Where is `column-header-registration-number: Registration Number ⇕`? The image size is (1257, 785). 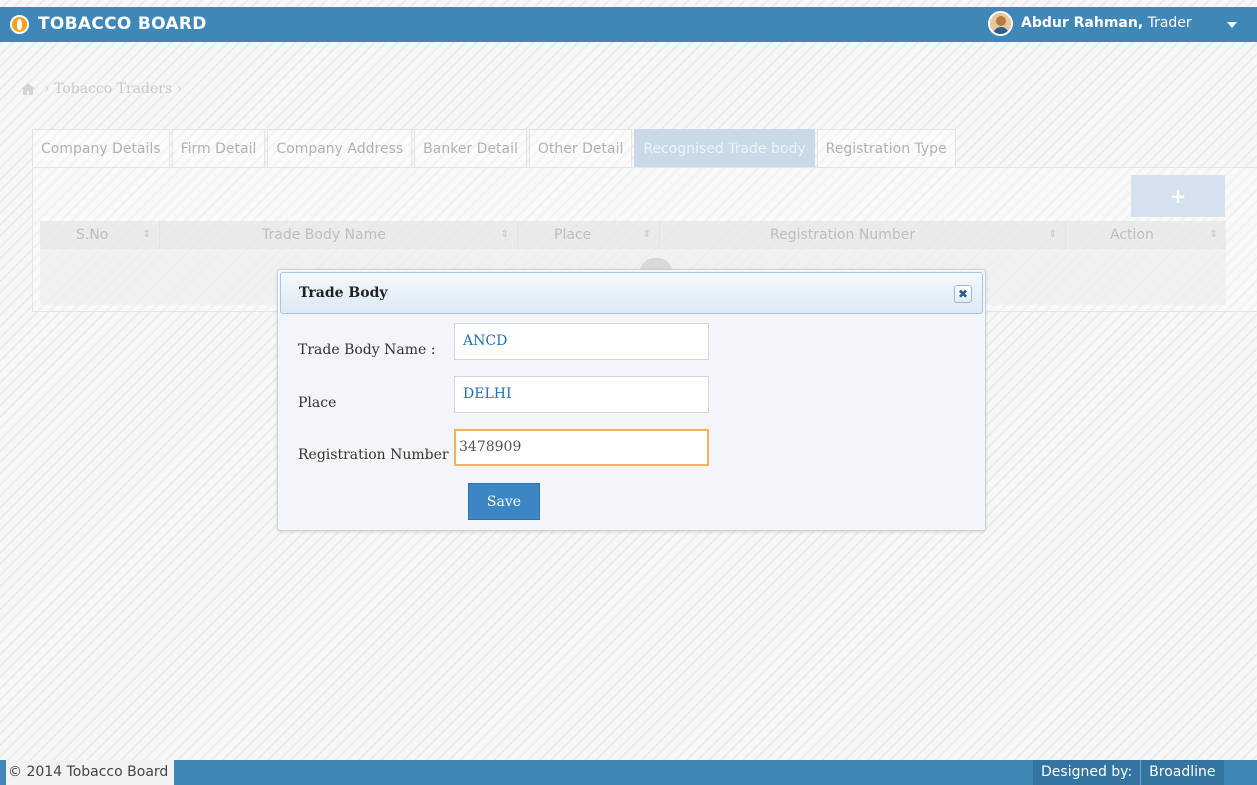
column-header-registration-number: Registration Number ⇕ is located at coordinates (863, 235).